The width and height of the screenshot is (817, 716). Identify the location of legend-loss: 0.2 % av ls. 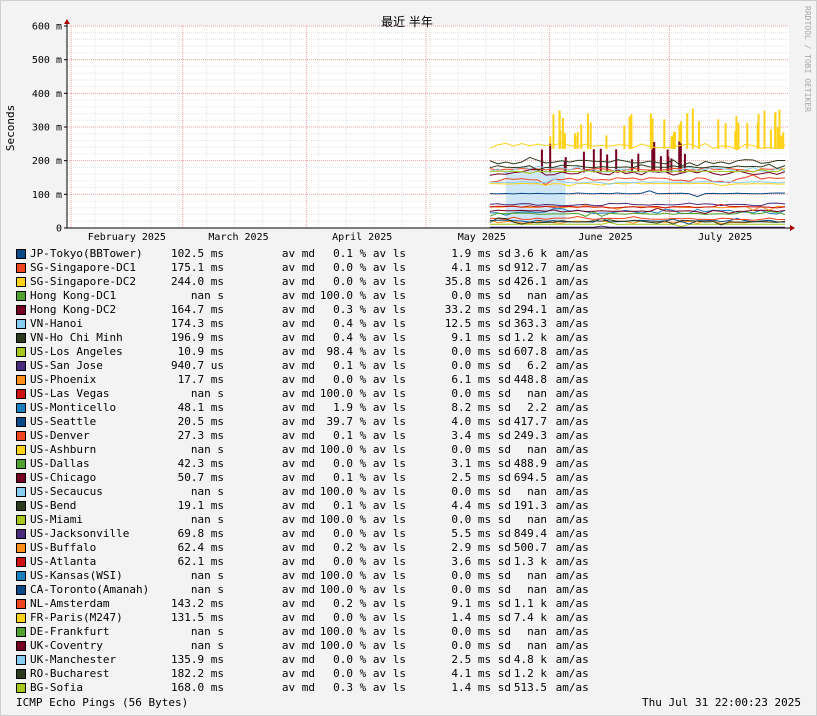
(369, 603).